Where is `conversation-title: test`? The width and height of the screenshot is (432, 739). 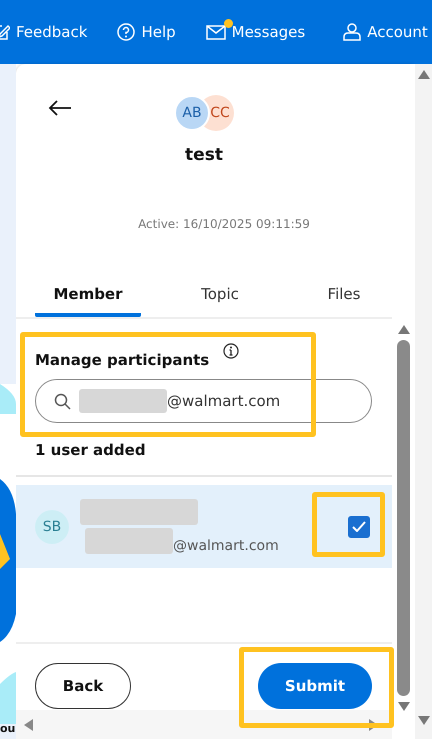
conversation-title: test is located at coordinates (204, 155).